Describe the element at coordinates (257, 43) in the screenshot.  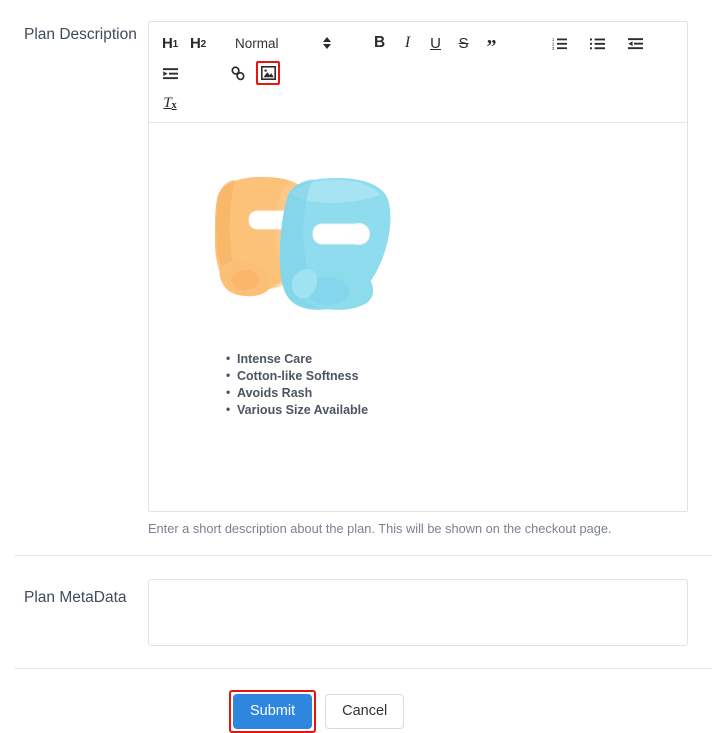
I see `format-picker-value: Normal` at that location.